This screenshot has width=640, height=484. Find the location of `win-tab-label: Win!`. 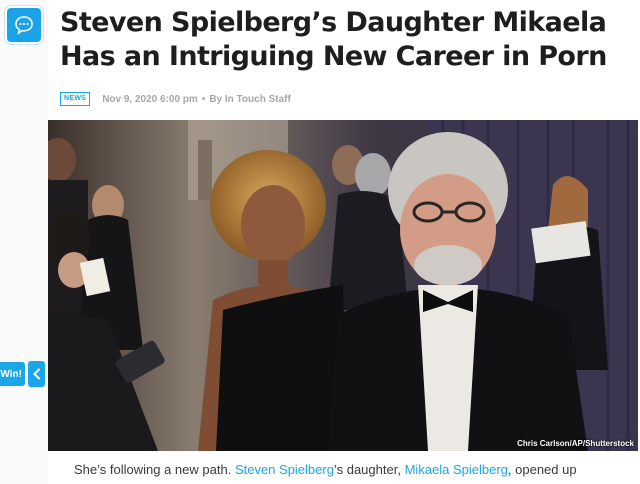

win-tab-label: Win! is located at coordinates (11, 374).